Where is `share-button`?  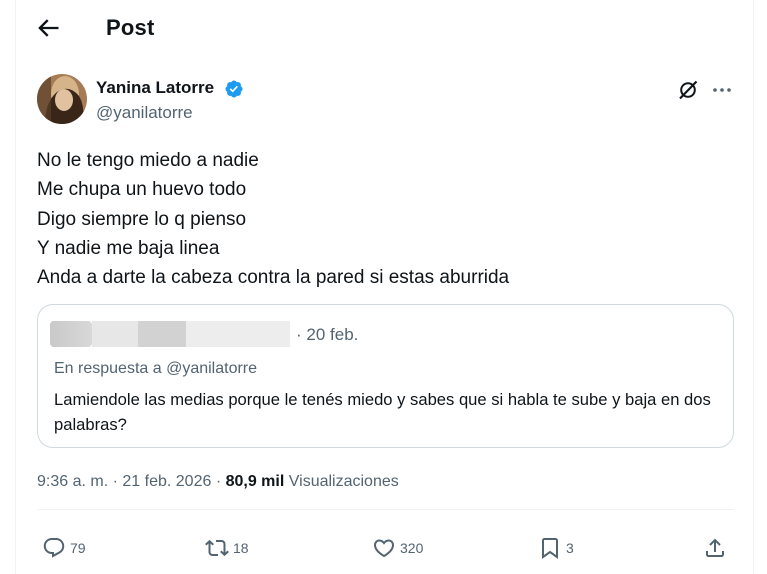 share-button is located at coordinates (715, 548).